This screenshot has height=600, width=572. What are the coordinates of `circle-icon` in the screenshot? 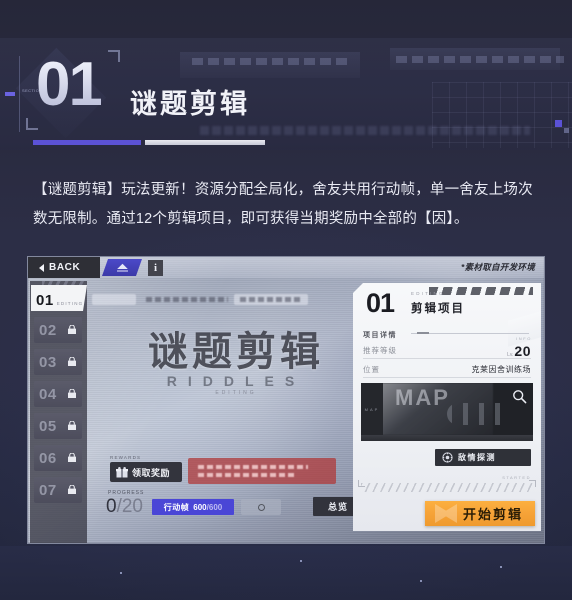 It's located at (261, 507).